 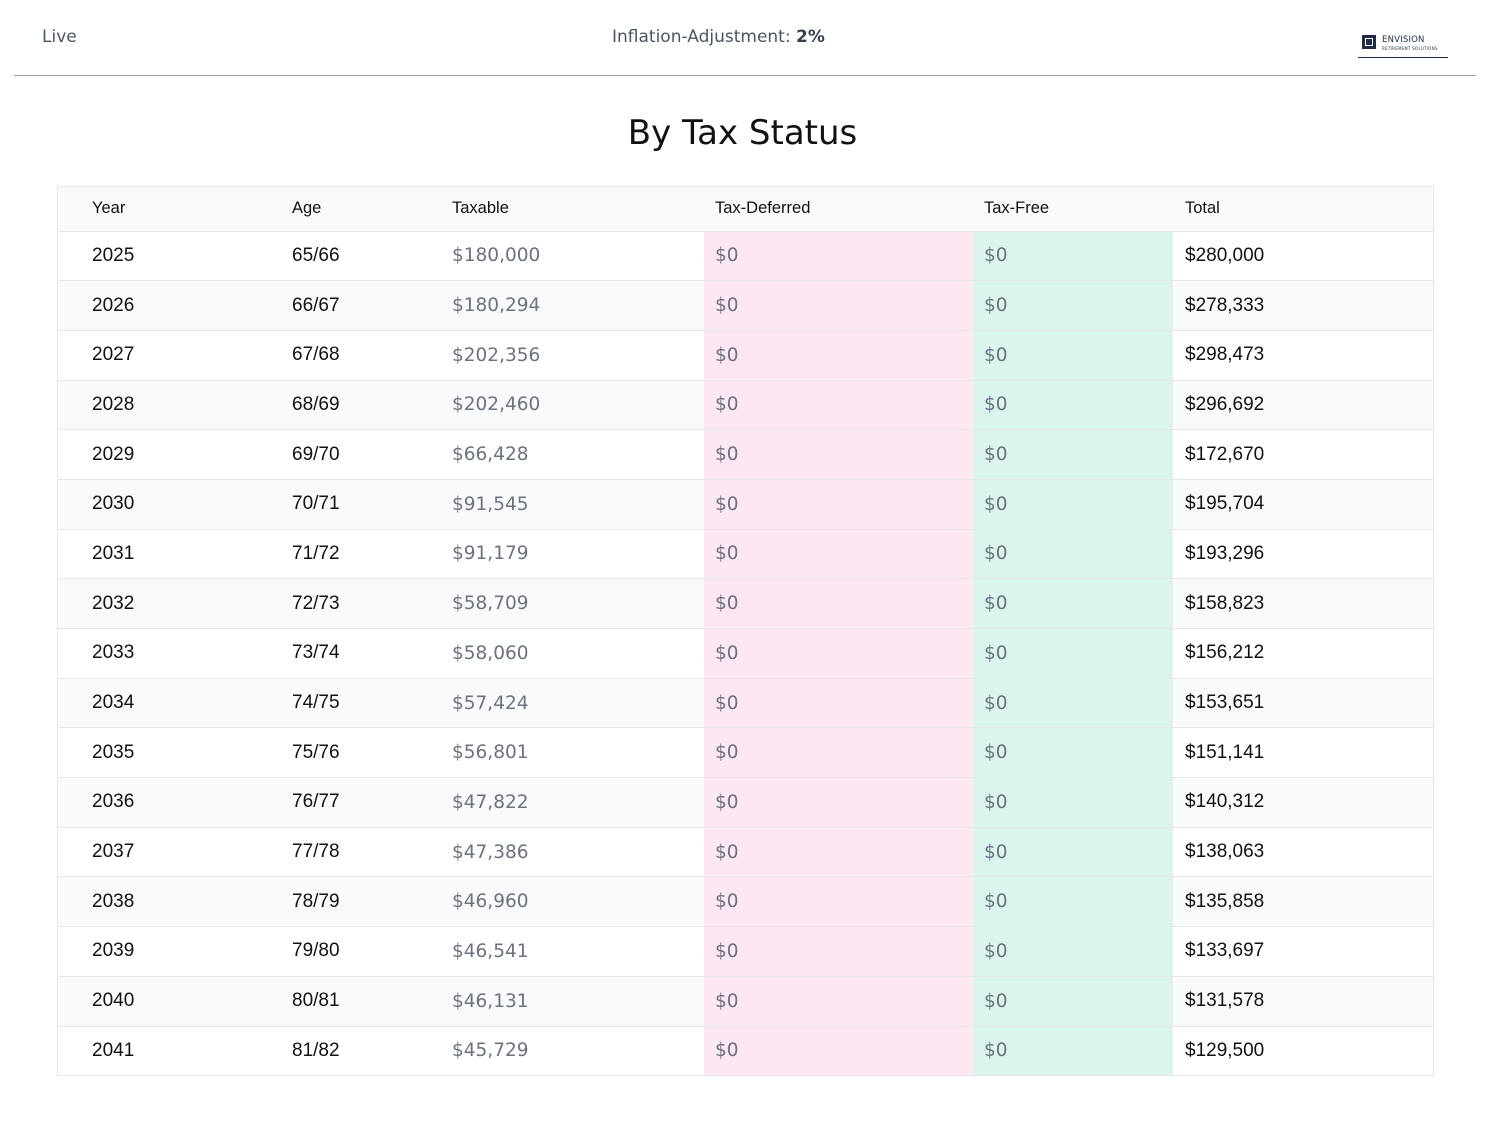 What do you see at coordinates (172, 603) in the screenshot?
I see `cell-year: 2032` at bounding box center [172, 603].